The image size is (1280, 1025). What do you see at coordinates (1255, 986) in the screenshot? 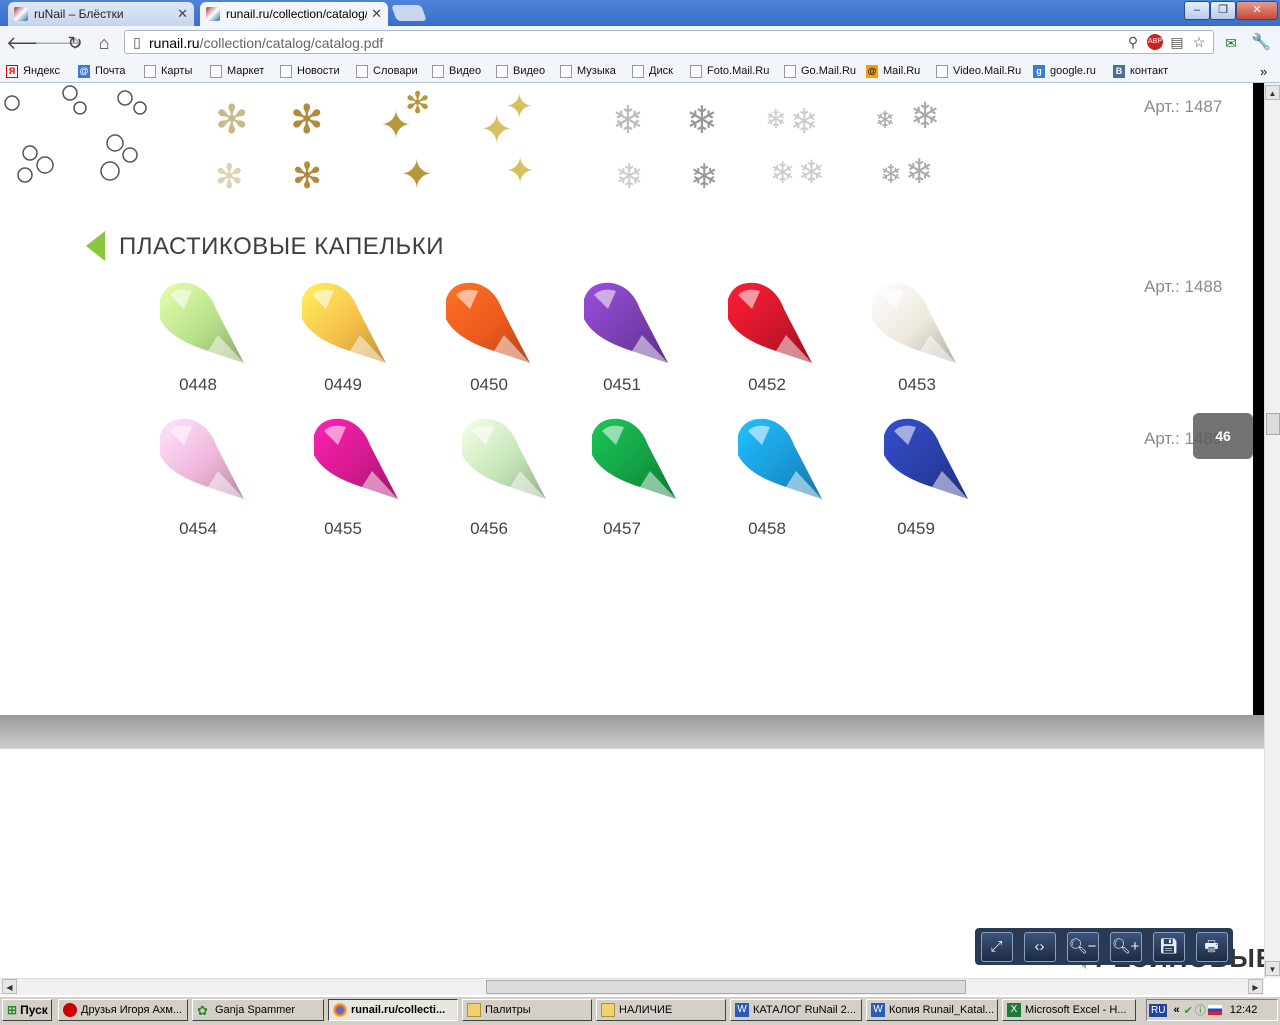
I see `scroll-right-icon: ▶` at bounding box center [1255, 986].